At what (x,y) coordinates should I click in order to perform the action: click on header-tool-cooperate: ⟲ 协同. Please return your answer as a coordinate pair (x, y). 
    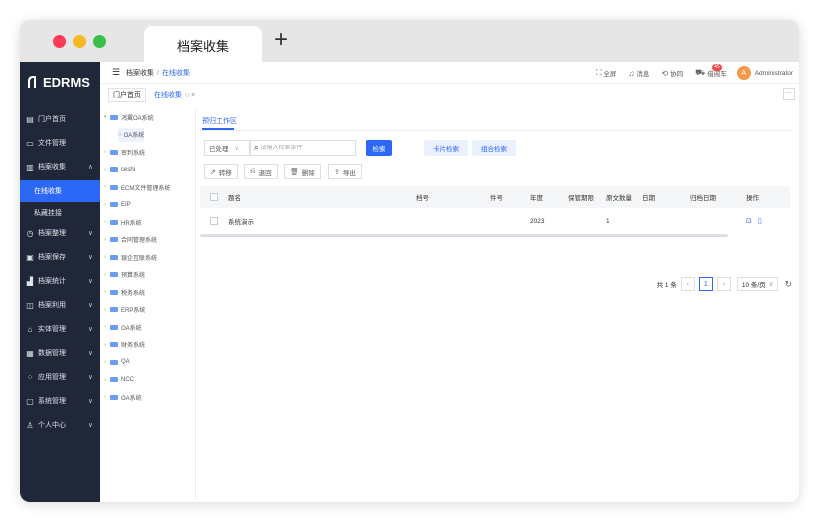
    Looking at the image, I should click on (672, 73).